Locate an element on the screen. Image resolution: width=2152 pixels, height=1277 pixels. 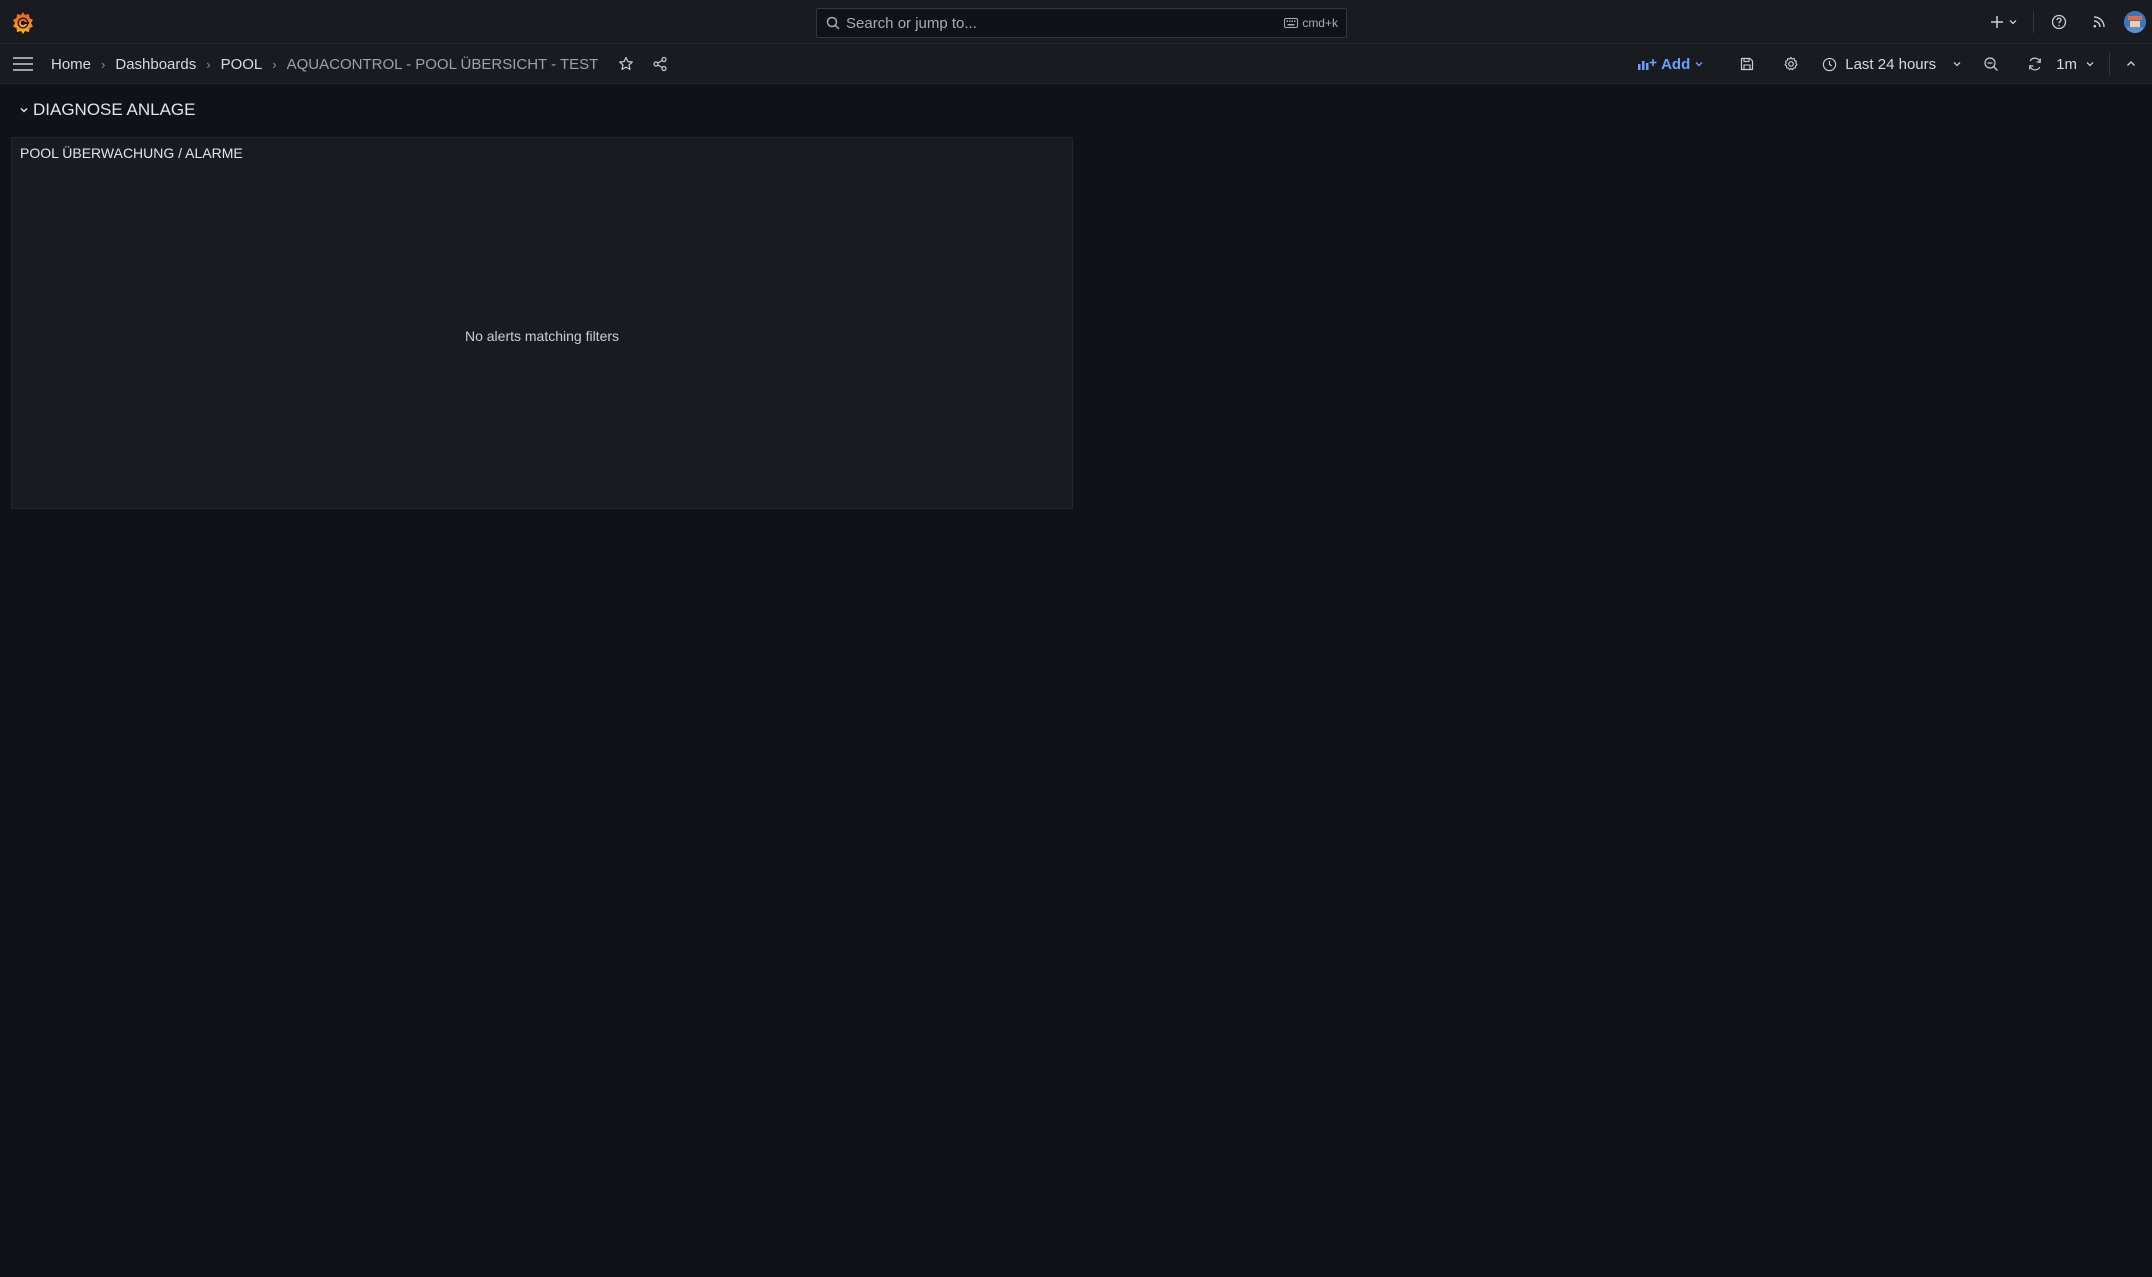
menu-button is located at coordinates (23, 64).